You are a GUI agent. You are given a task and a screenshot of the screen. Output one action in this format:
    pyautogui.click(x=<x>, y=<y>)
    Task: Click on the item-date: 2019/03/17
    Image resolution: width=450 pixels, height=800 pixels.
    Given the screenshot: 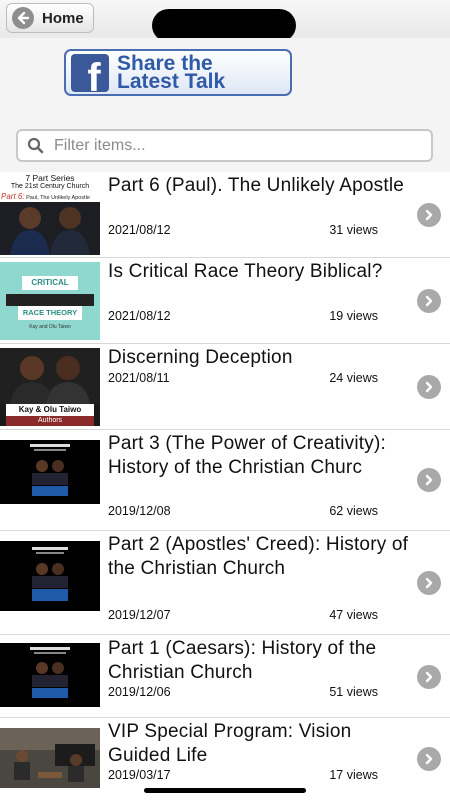 What is the action you would take?
    pyautogui.click(x=139, y=775)
    